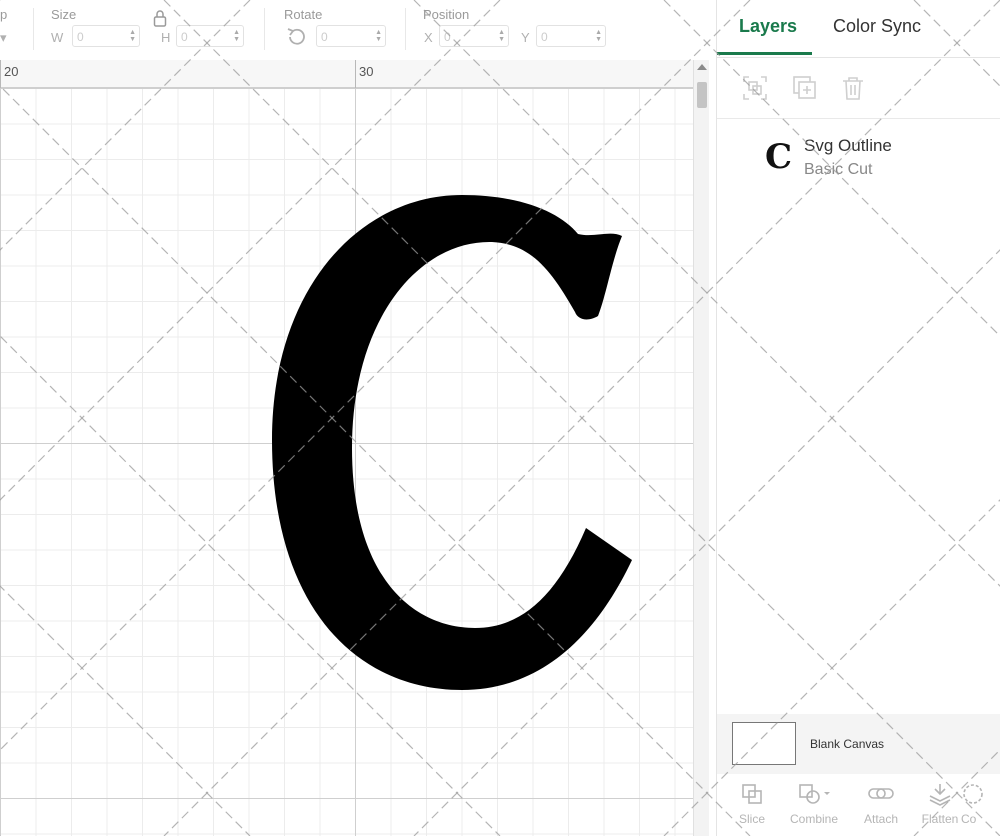  I want to click on y-position-input: 0 ▲ ▼, so click(571, 36).